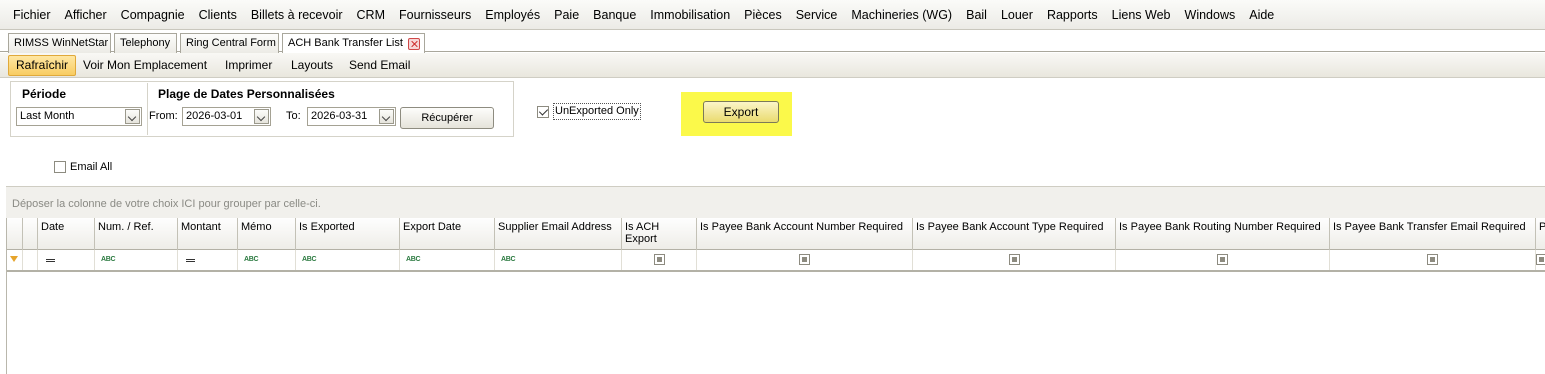 The width and height of the screenshot is (1545, 374). Describe the element at coordinates (147, 109) in the screenshot. I see `panel-divider` at that location.